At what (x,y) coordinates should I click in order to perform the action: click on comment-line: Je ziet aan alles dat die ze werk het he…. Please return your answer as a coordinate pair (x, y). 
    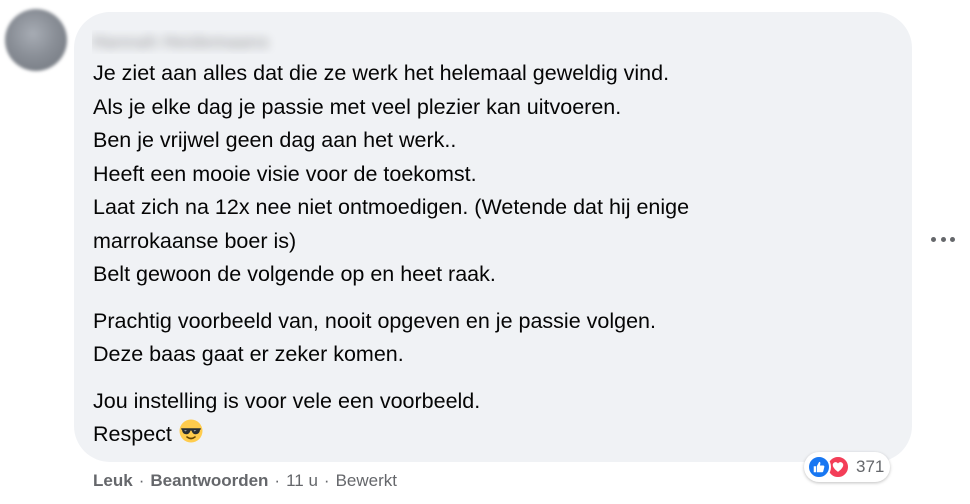
    Looking at the image, I should click on (381, 73).